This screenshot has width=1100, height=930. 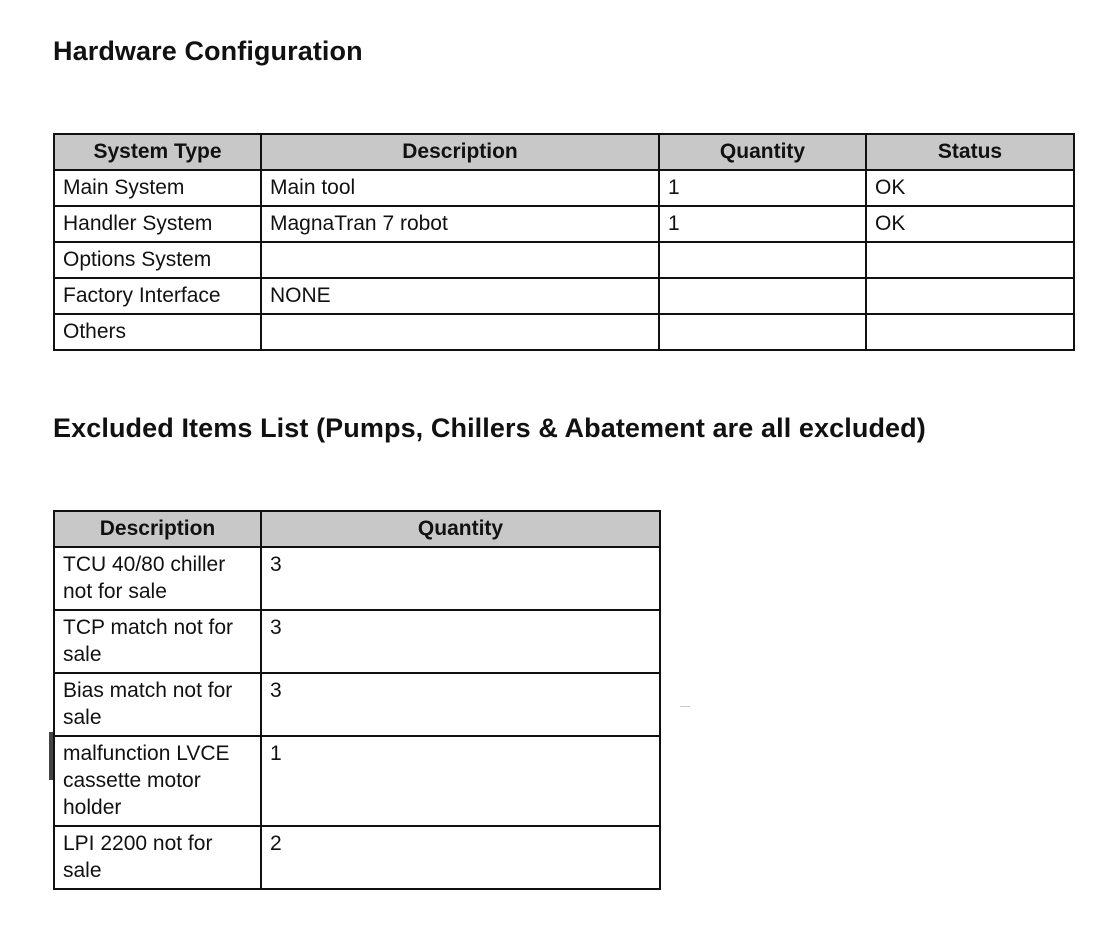 I want to click on table-row: TCP match not for sale 3, so click(x=357, y=641).